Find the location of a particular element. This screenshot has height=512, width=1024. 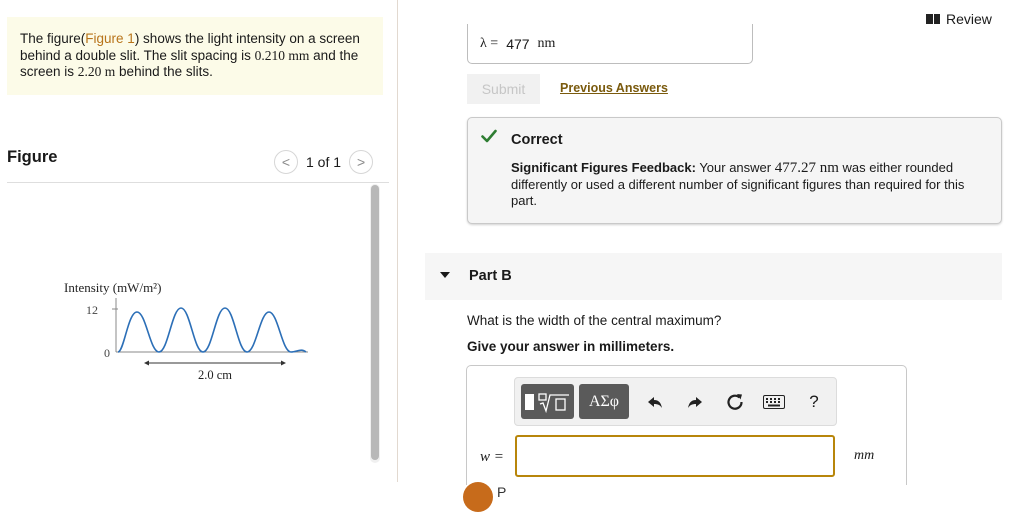

slit-spacing-value: 0.210 mm is located at coordinates (282, 55).